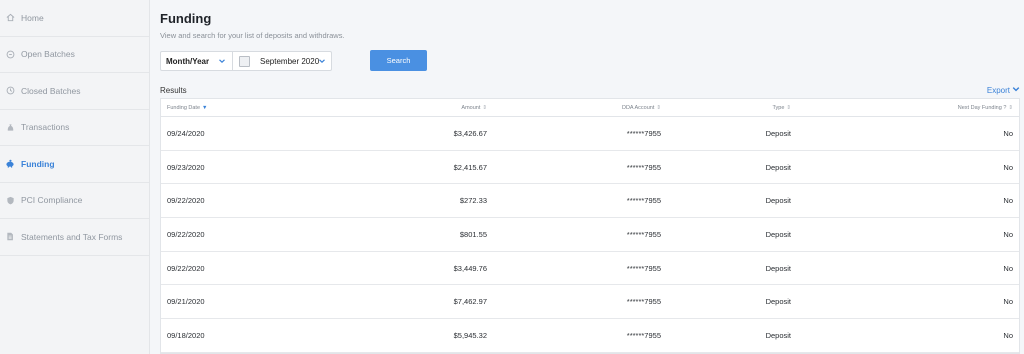 The image size is (1024, 354). What do you see at coordinates (10, 164) in the screenshot?
I see `piggy-bank-icon` at bounding box center [10, 164].